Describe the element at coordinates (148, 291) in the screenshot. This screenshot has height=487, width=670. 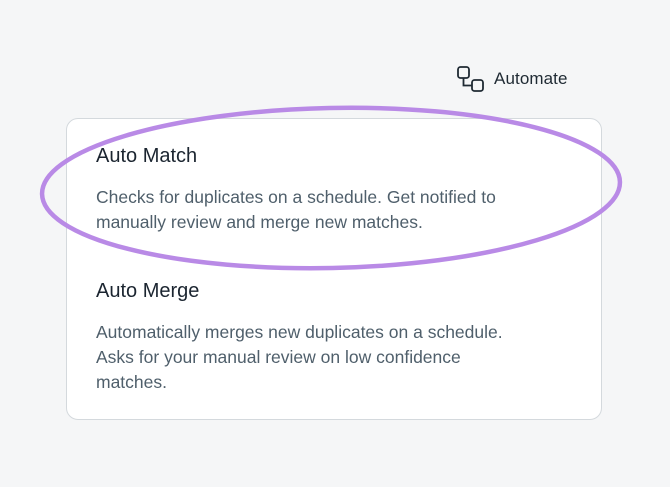
I see `option-title: Auto Merge` at that location.